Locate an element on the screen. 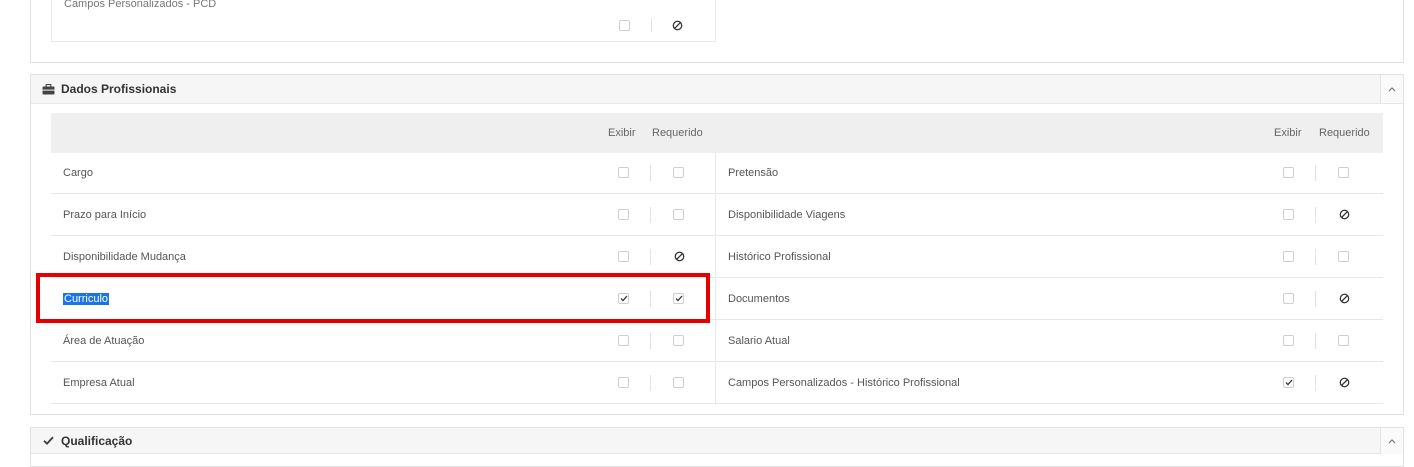  field-label: Salario Atual is located at coordinates (759, 341).